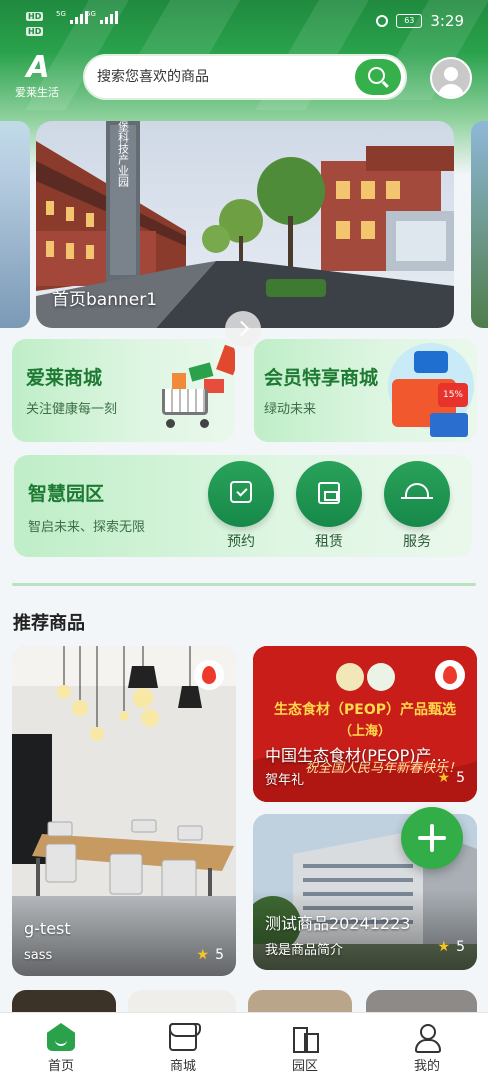 The image size is (488, 1080). I want to click on app-logo: A 爱莱生活, so click(37, 75).